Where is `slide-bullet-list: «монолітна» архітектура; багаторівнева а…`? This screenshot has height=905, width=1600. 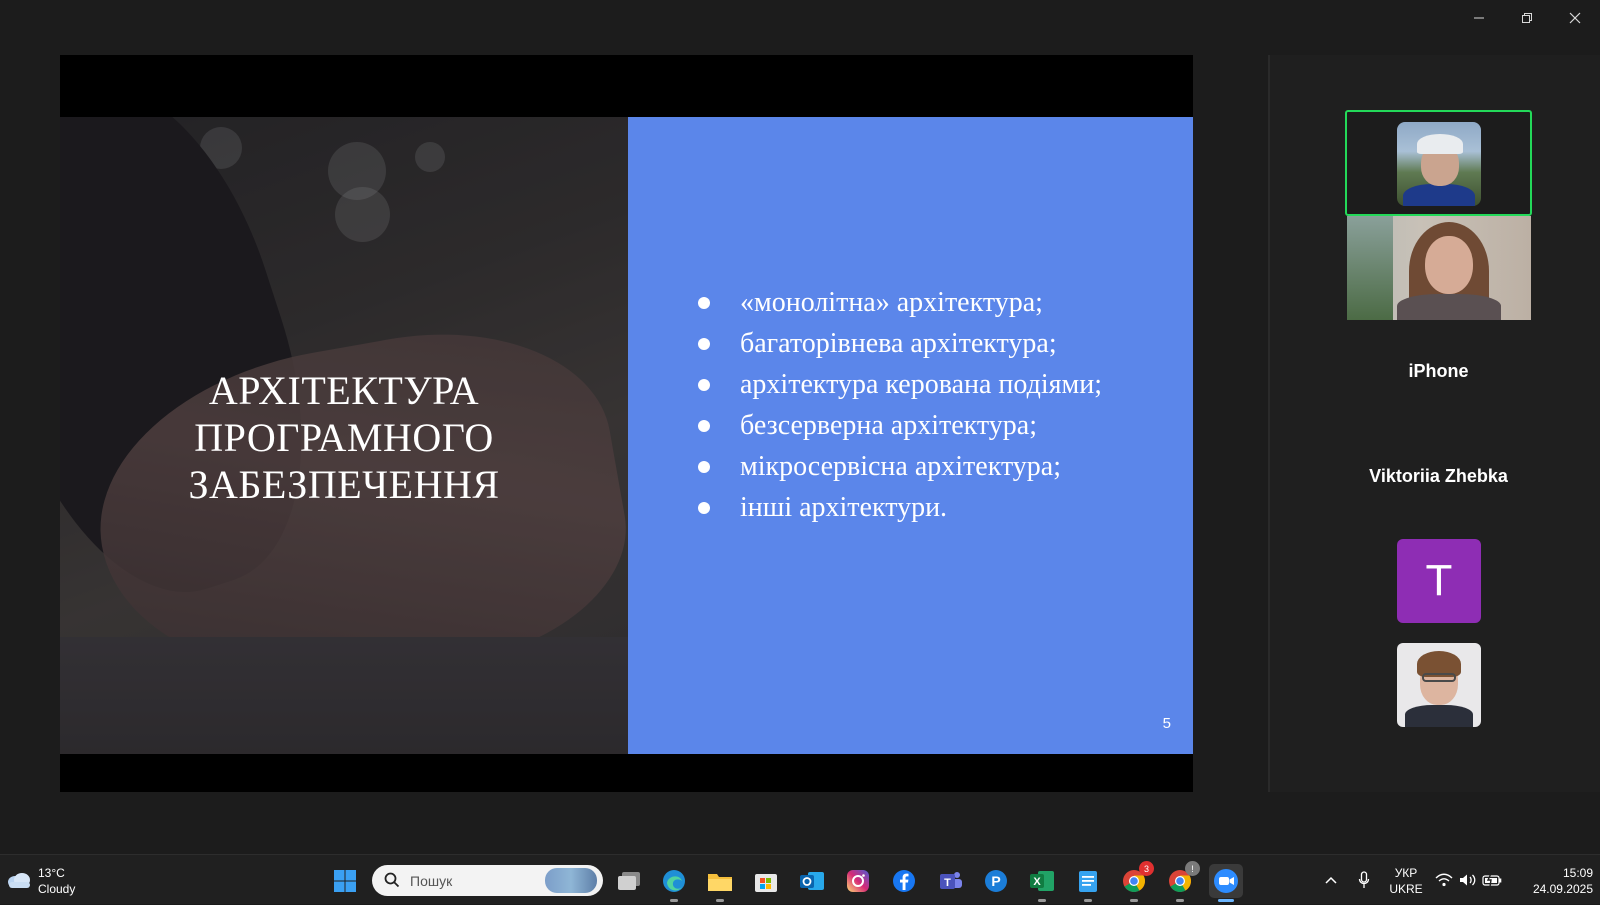
slide-bullet-list: «монолітна» архітектура; багаторівнева а… is located at coordinates (936, 405).